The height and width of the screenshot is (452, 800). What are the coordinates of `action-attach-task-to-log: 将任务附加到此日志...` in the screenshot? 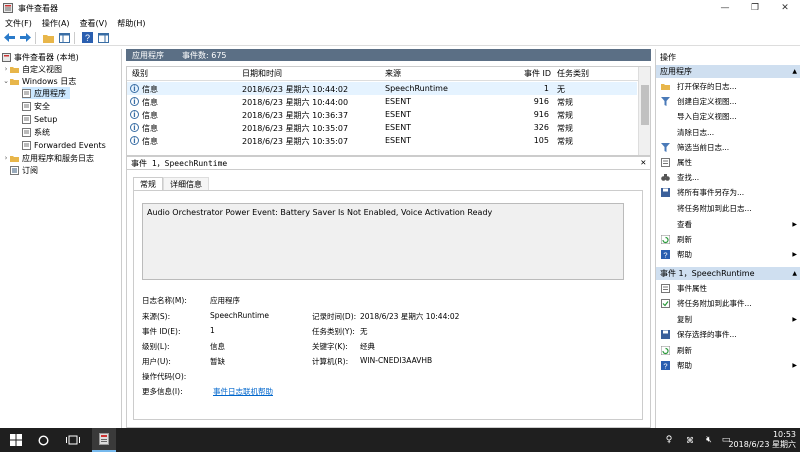 It's located at (728, 208).